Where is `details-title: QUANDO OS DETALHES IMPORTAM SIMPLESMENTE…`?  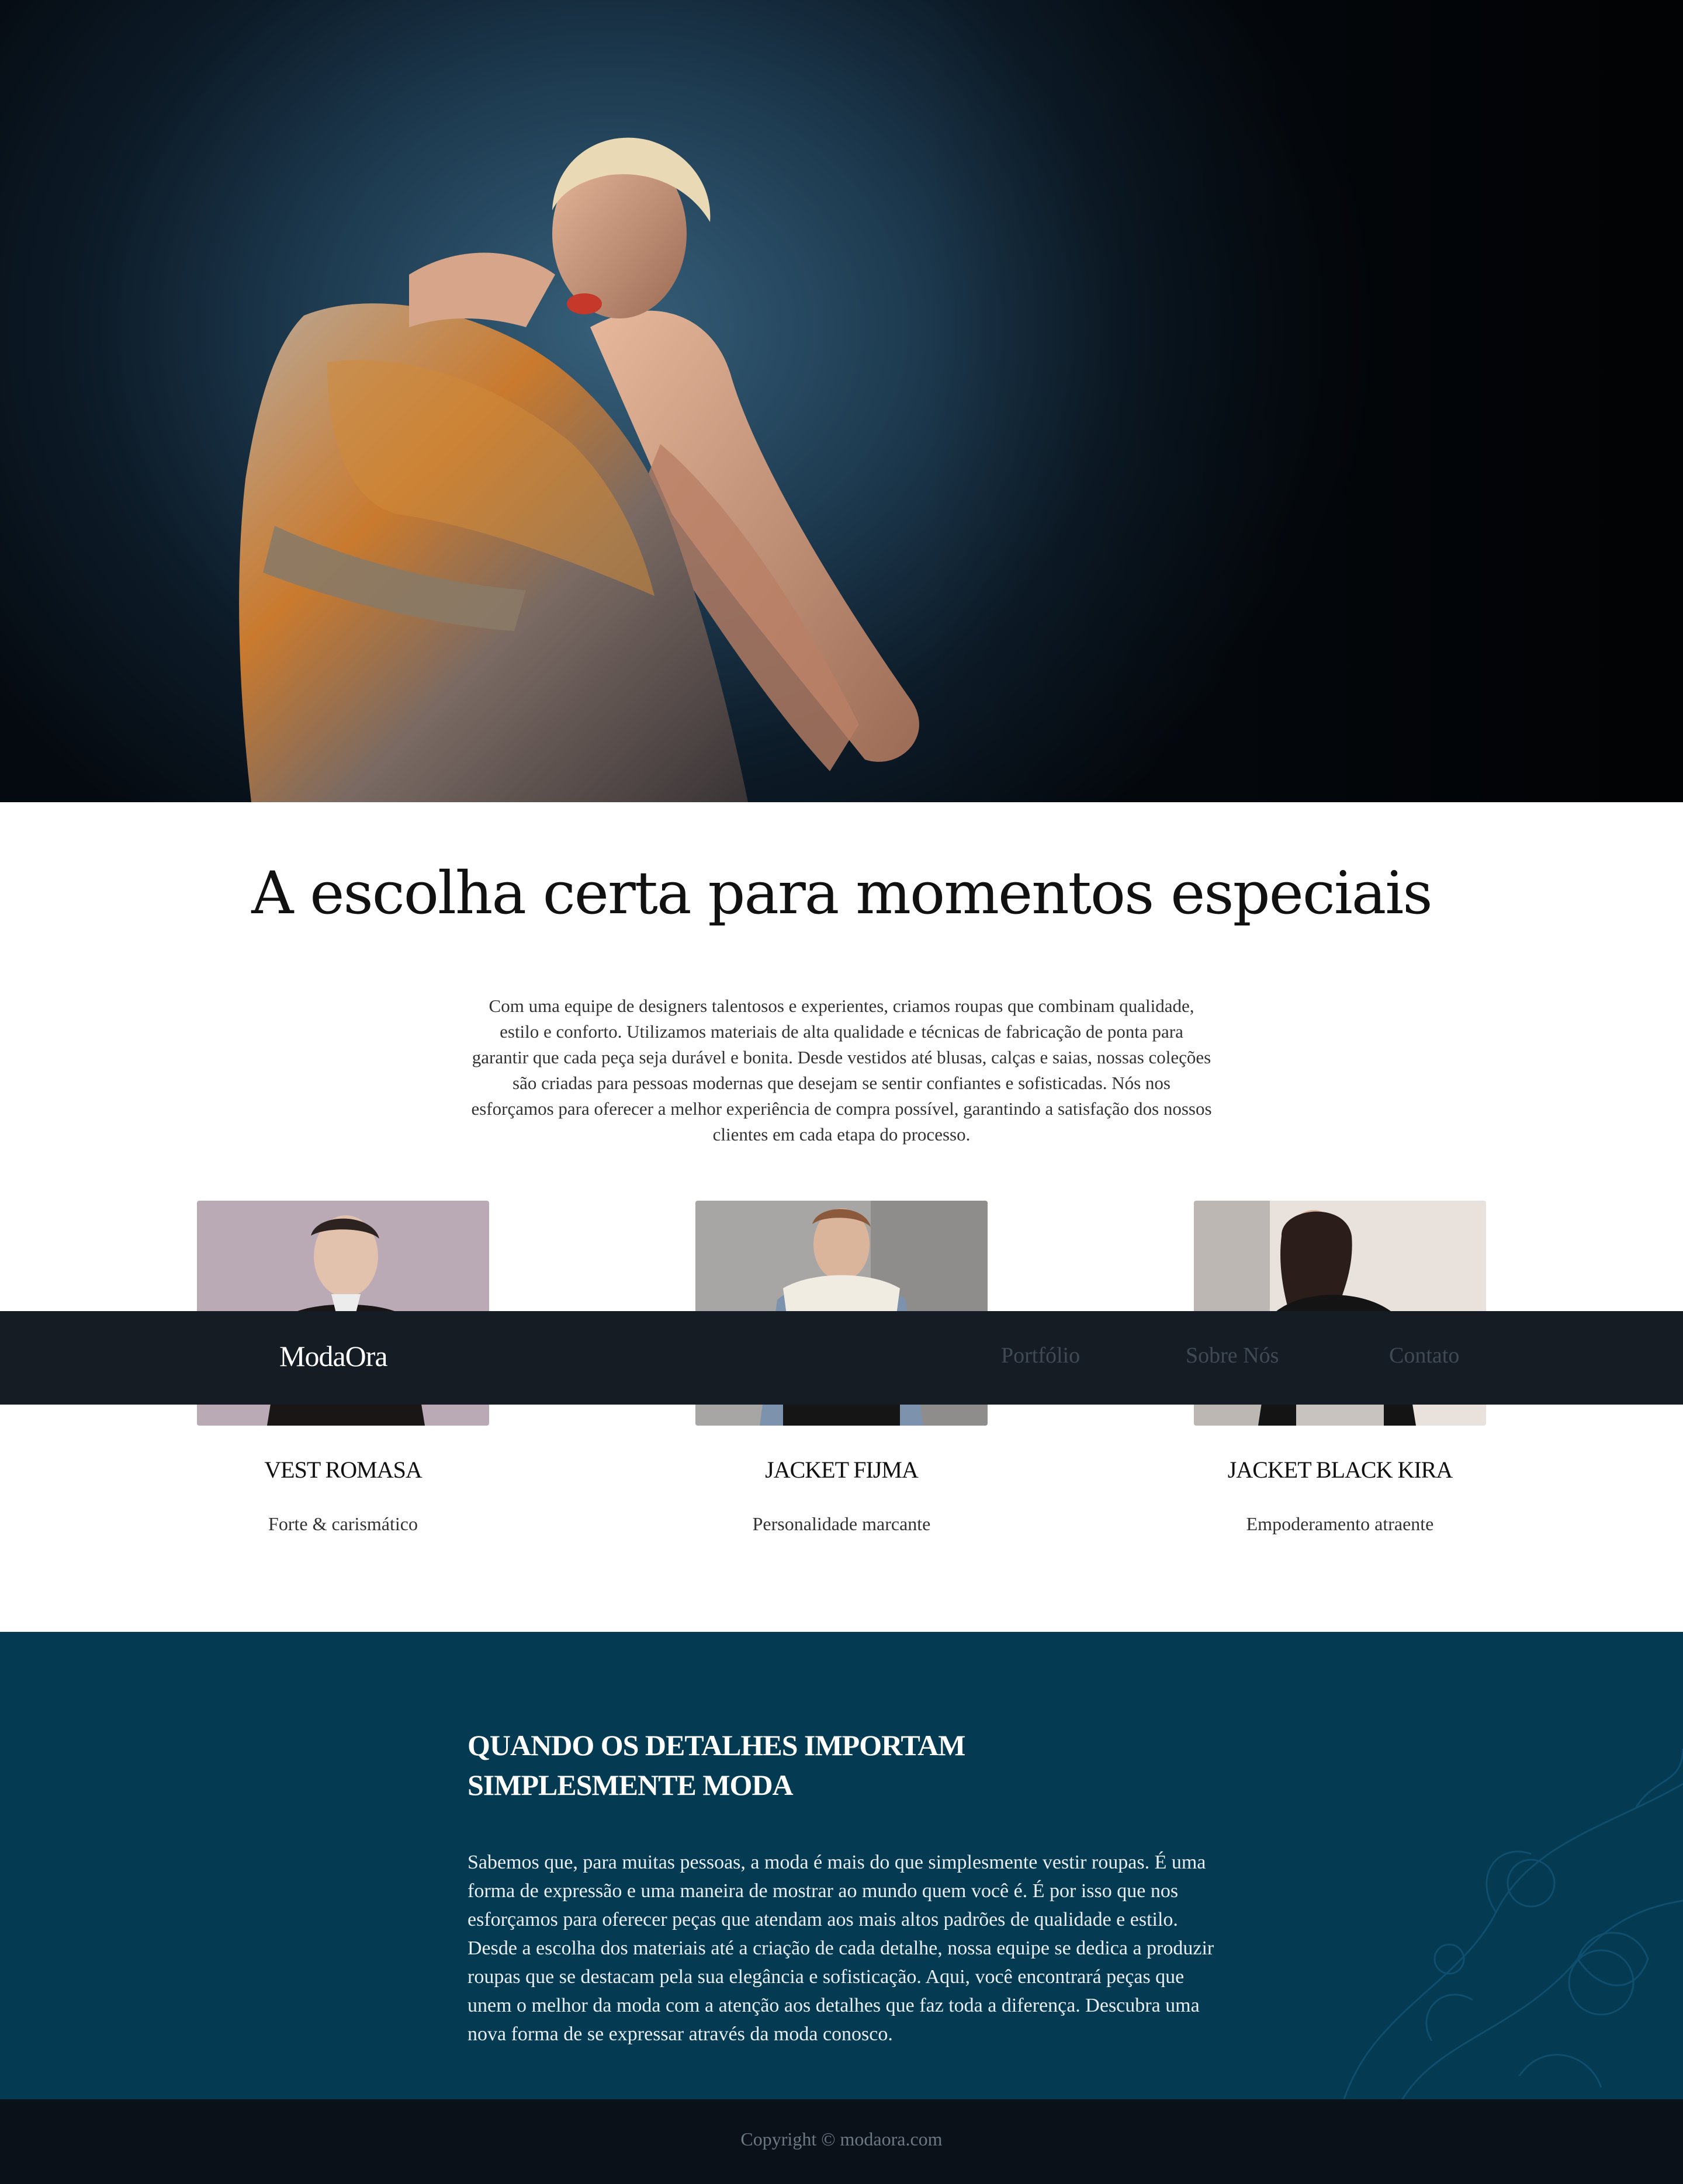 details-title: QUANDO OS DETALHES IMPORTAM SIMPLESMENTE… is located at coordinates (760, 1765).